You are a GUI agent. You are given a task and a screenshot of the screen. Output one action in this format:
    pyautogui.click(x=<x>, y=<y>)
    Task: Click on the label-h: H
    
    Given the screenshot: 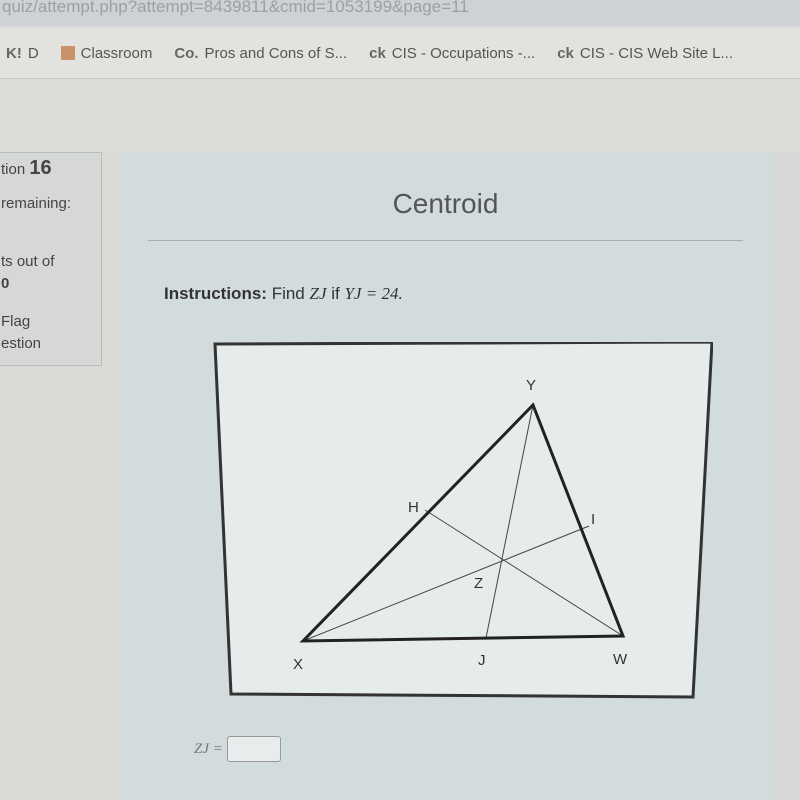 What is the action you would take?
    pyautogui.click(x=413, y=507)
    